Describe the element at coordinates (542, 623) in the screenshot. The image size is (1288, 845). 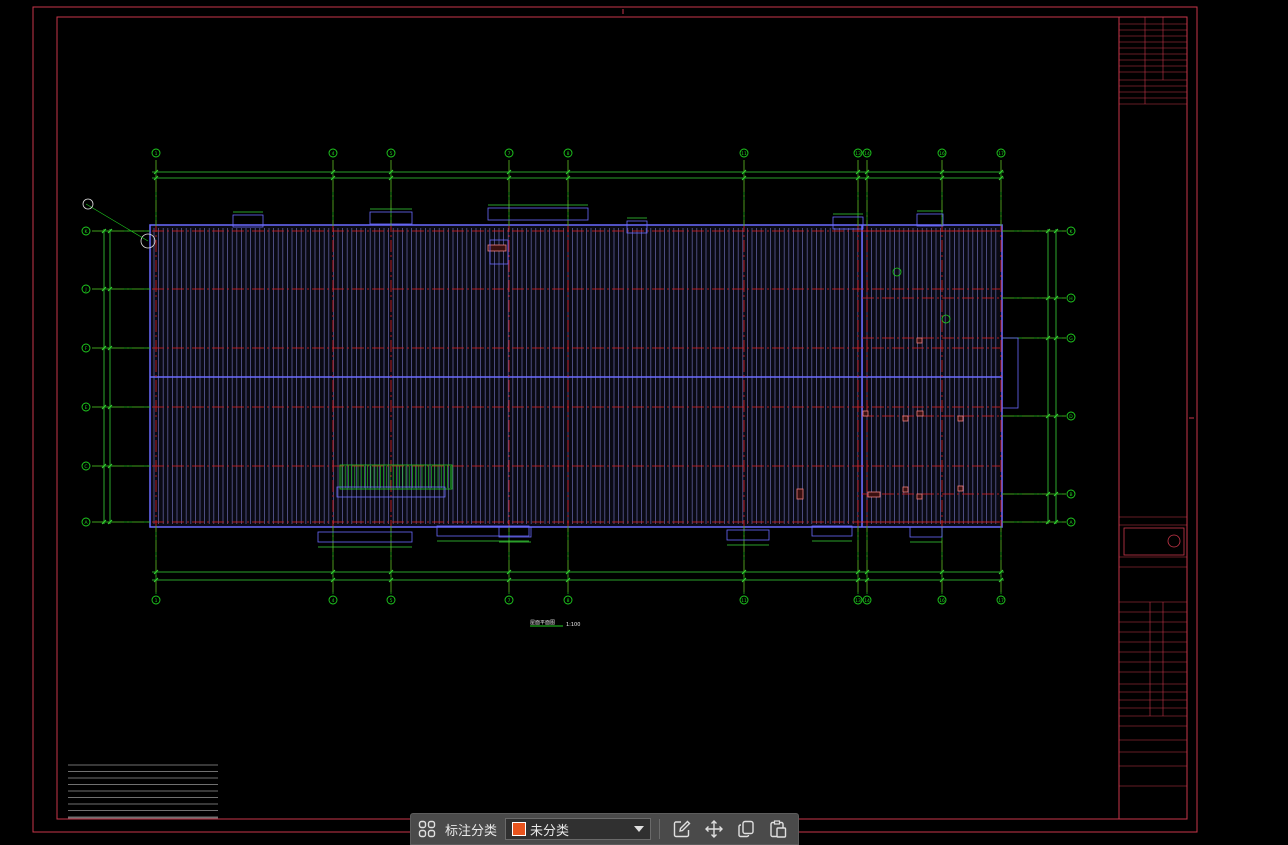
I see `drawing-title: 屋面平面图` at that location.